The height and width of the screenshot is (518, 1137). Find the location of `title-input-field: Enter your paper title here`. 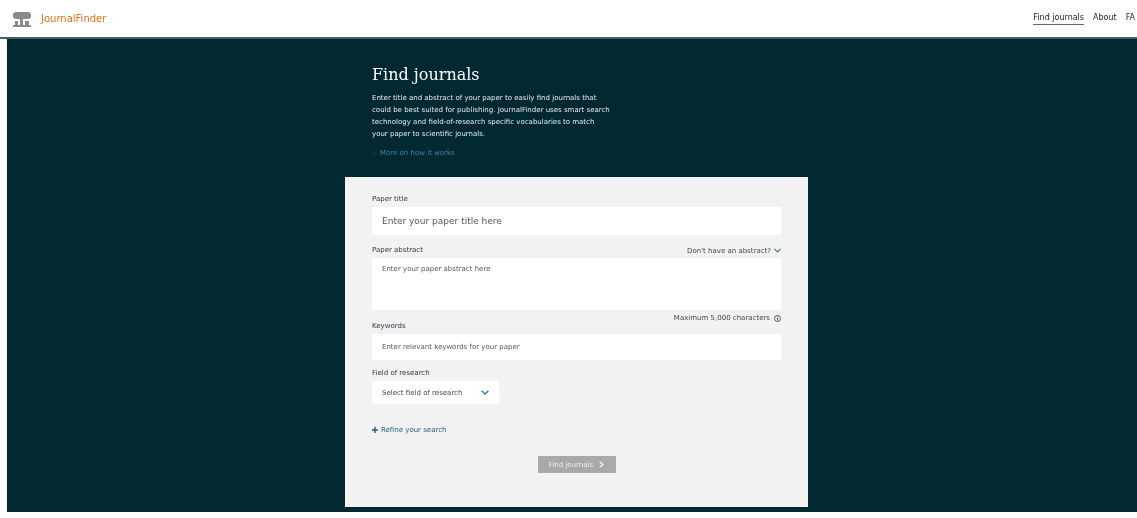

title-input-field: Enter your paper title here is located at coordinates (576, 221).